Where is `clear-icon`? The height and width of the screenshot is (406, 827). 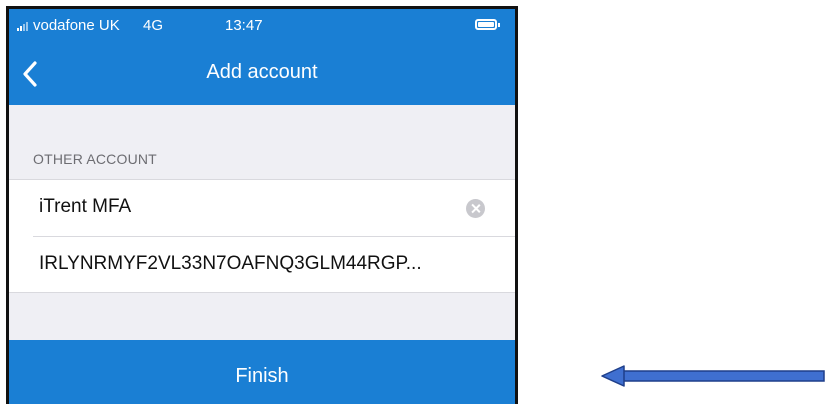 clear-icon is located at coordinates (475, 208).